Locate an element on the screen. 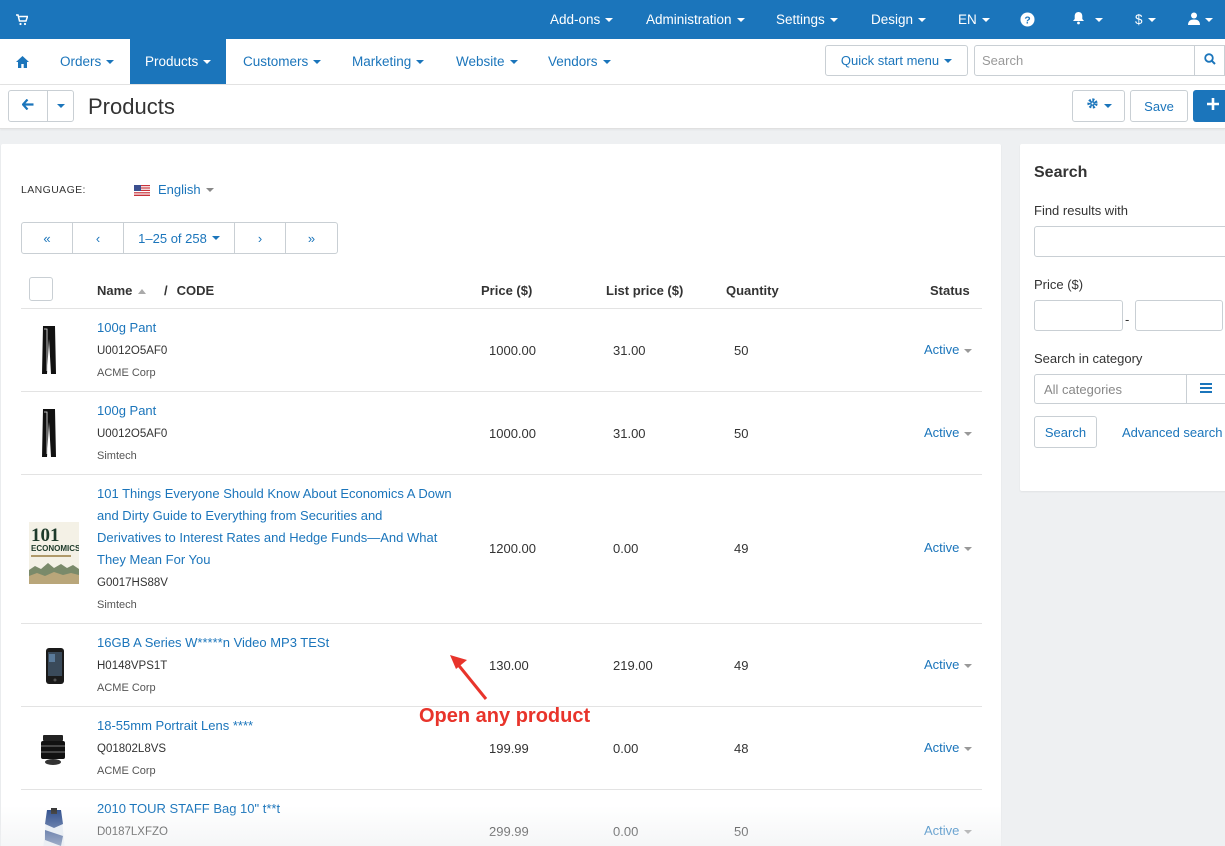 This screenshot has height=846, width=1225. product-thumbnail: 101 ECONOMICS is located at coordinates (55, 555).